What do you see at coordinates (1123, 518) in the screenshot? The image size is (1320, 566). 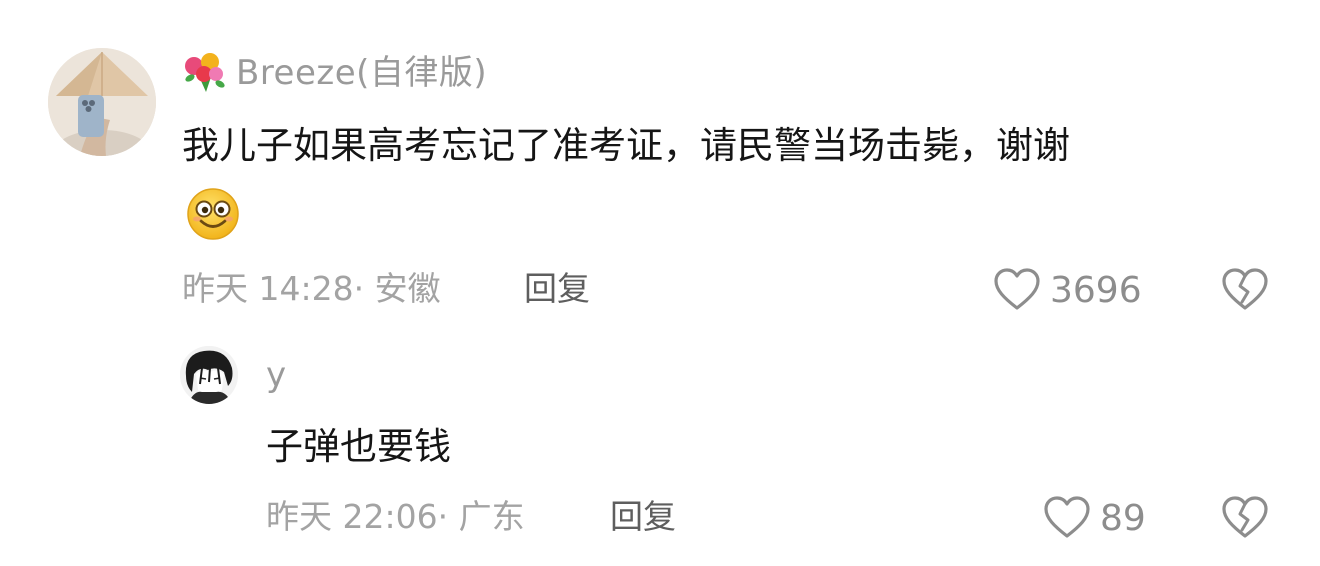 I see `reply-like-count: 89` at bounding box center [1123, 518].